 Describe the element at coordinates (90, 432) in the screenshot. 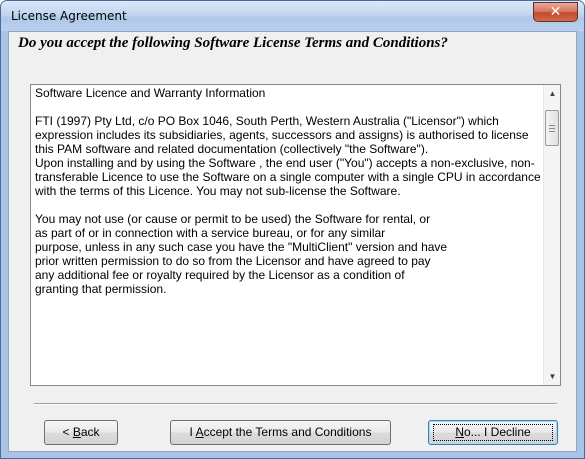

I see `back-label-rest: ack` at that location.